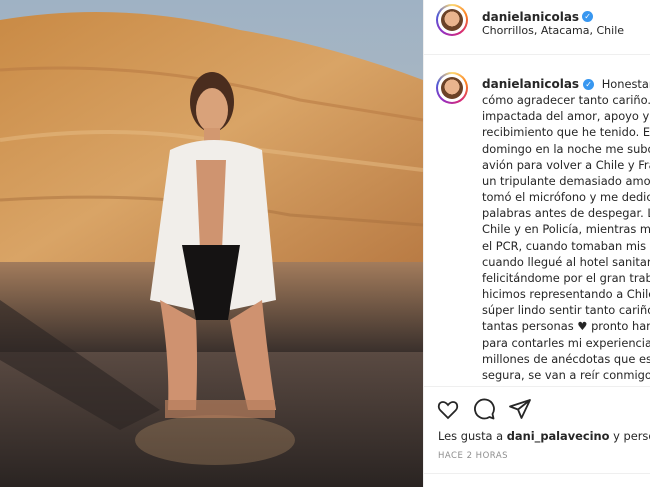 Image resolution: width=650 pixels, height=487 pixels. I want to click on caption-line: un tripulante demasiado amoro, so click(566, 180).